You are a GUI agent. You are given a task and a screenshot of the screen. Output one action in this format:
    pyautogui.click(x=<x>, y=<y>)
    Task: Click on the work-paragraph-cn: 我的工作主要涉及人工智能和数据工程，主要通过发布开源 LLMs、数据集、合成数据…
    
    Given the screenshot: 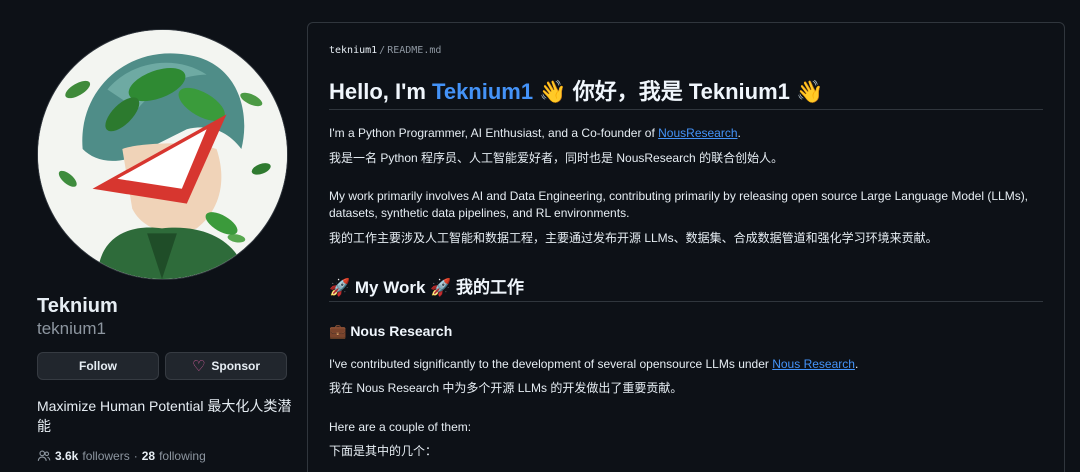 What is the action you would take?
    pyautogui.click(x=633, y=238)
    